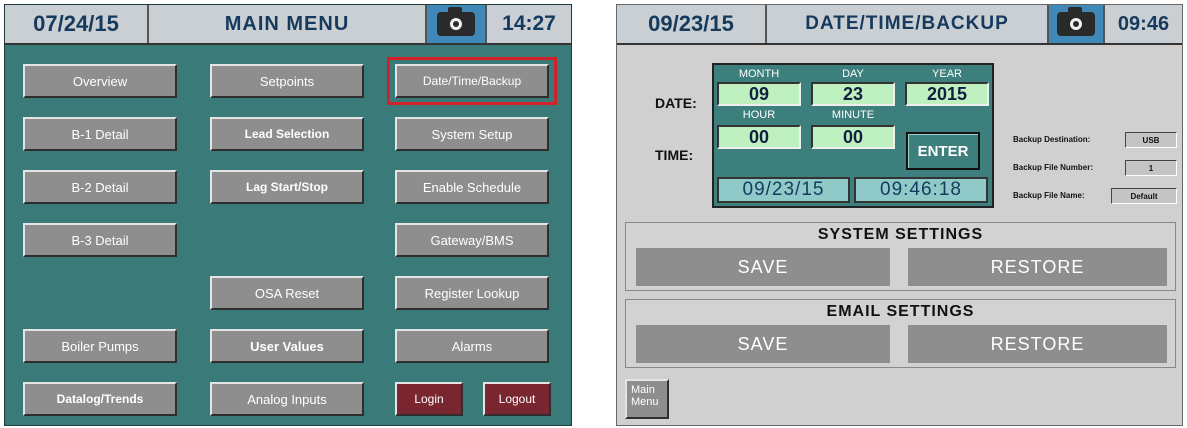 The image size is (1187, 428). I want to click on year-input: 2015, so click(947, 94).